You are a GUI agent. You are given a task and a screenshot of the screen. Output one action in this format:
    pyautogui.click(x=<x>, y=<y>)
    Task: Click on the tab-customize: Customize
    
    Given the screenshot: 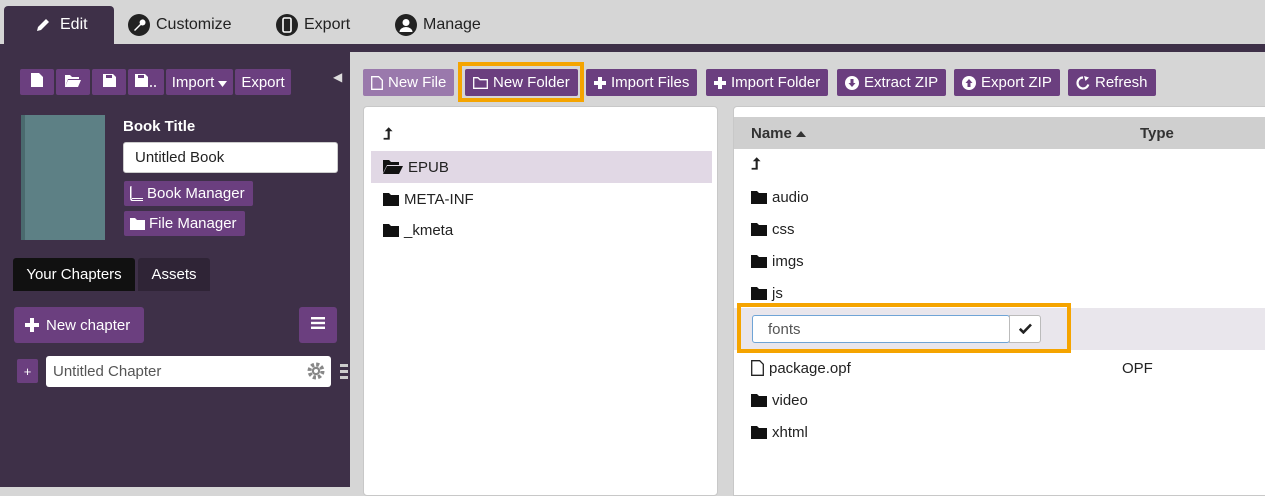 What is the action you would take?
    pyautogui.click(x=180, y=25)
    